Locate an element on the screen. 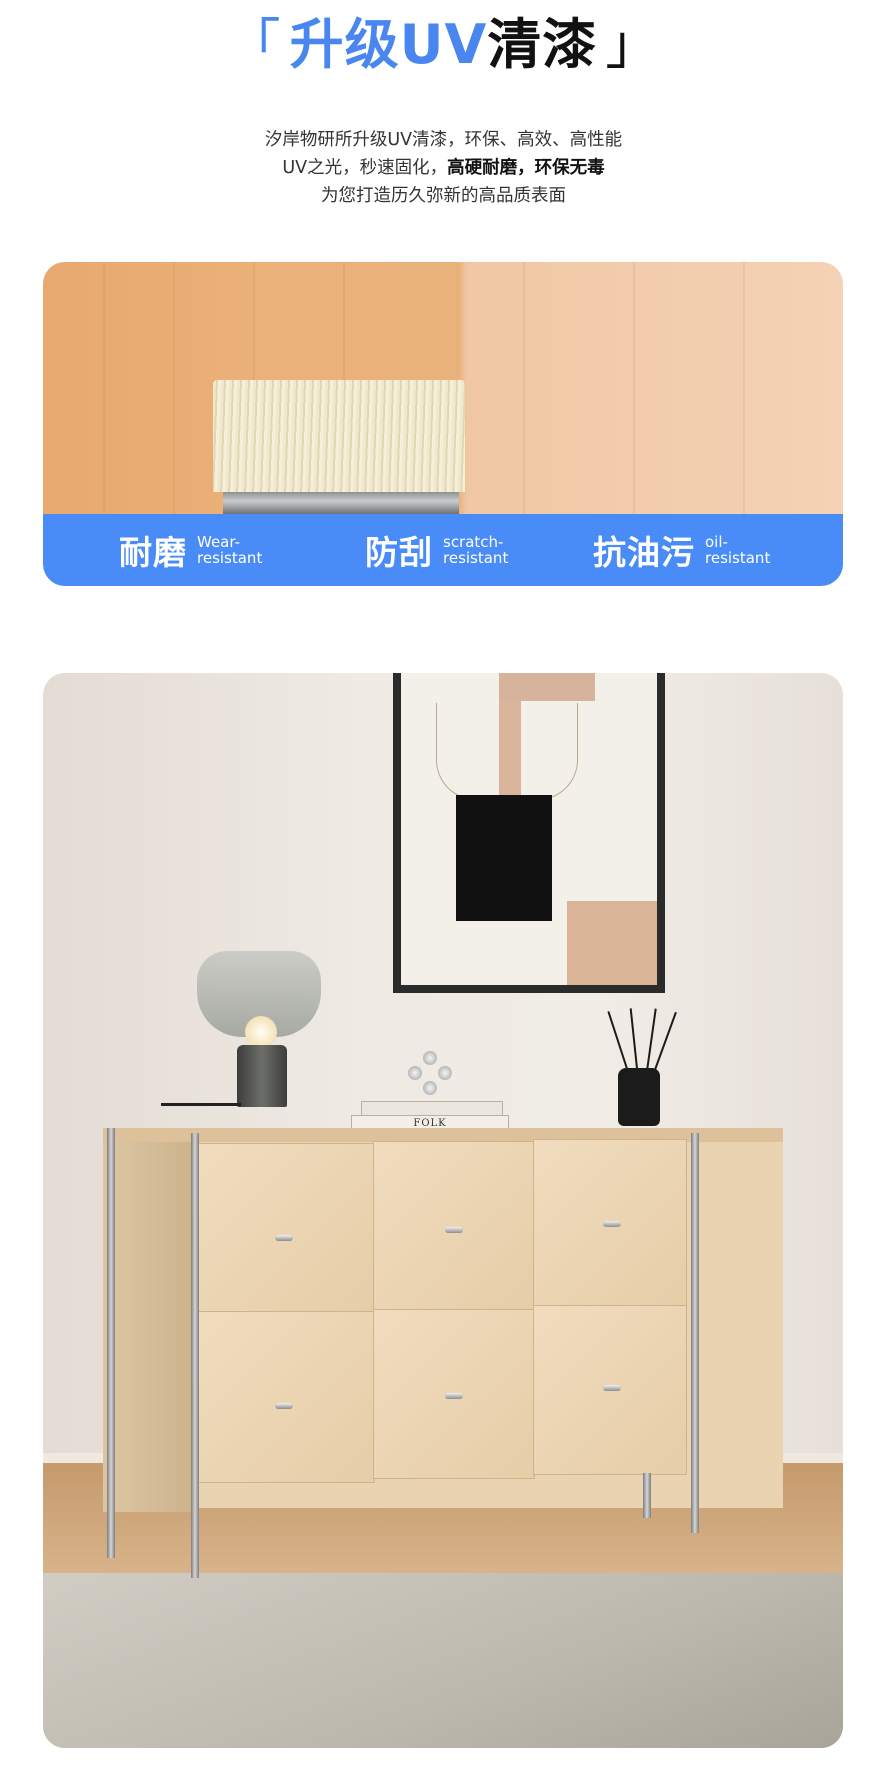 The height and width of the screenshot is (1774, 887). intro-line-2-normal: UV之光，秒速固化， is located at coordinates (365, 168).